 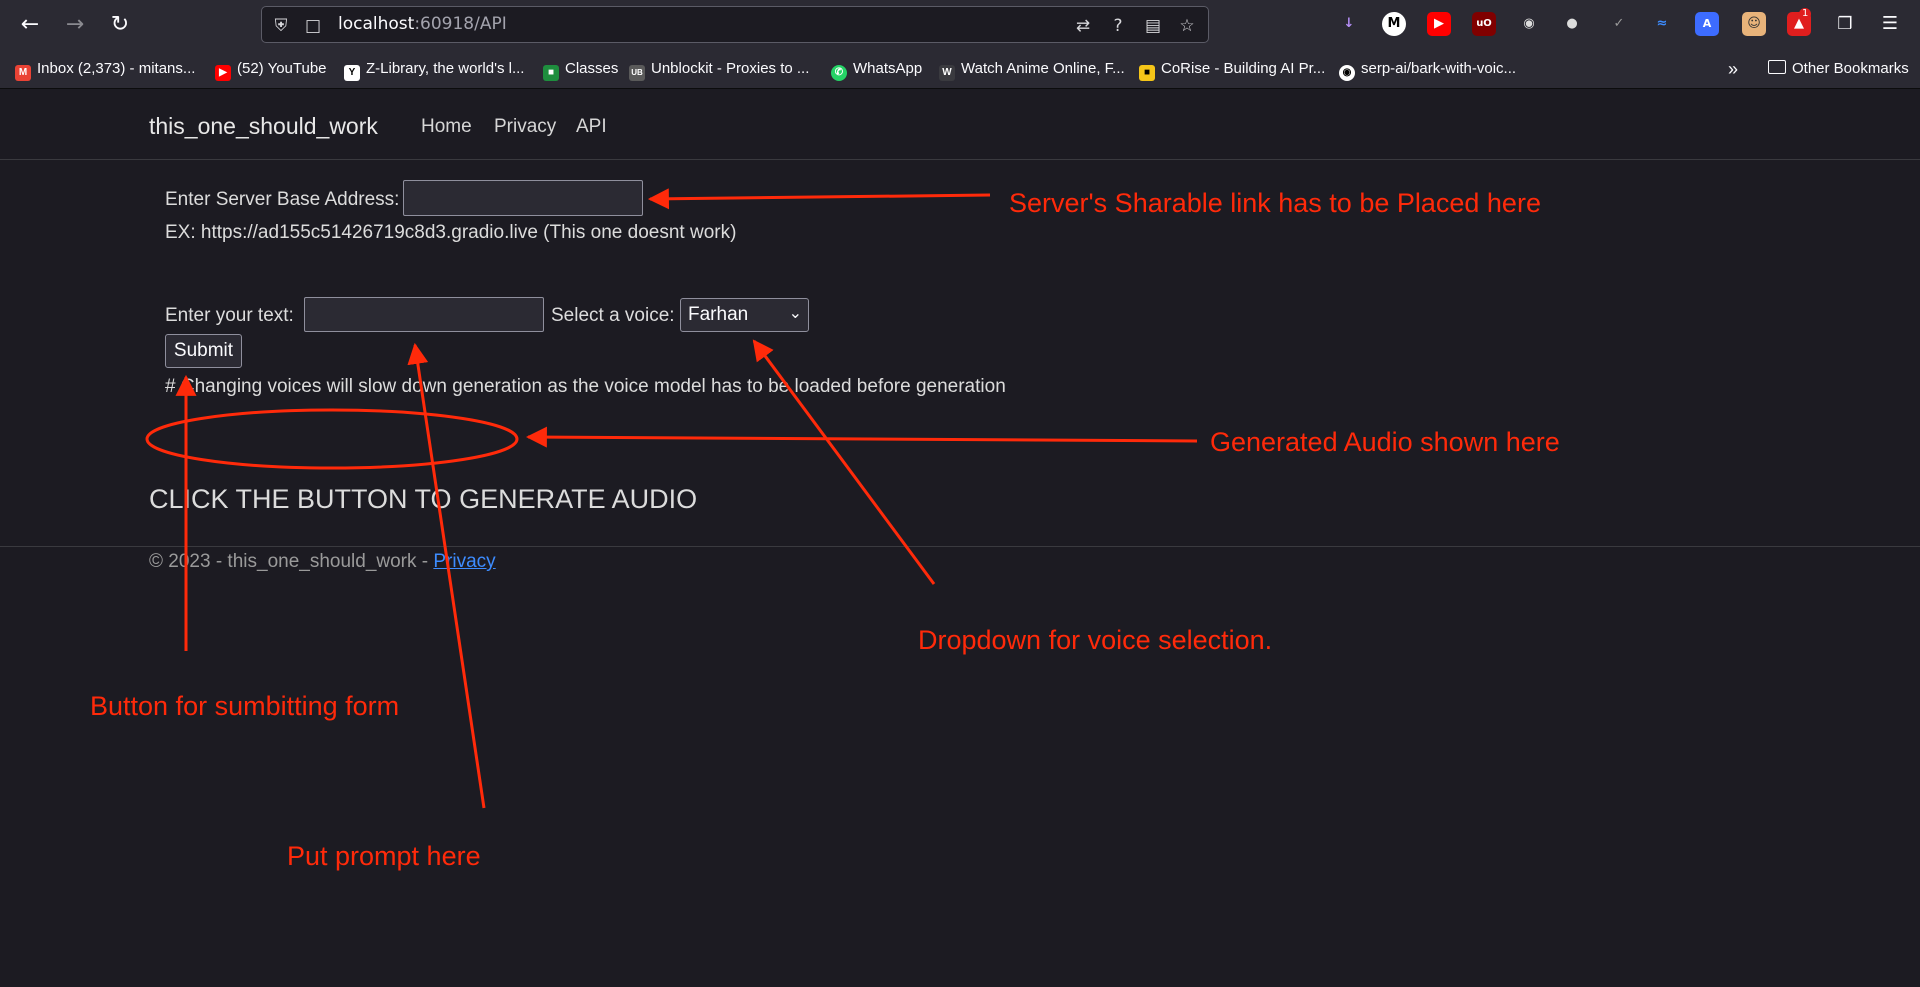 What do you see at coordinates (861, 437) in the screenshot?
I see `audio-annotation-arrow` at bounding box center [861, 437].